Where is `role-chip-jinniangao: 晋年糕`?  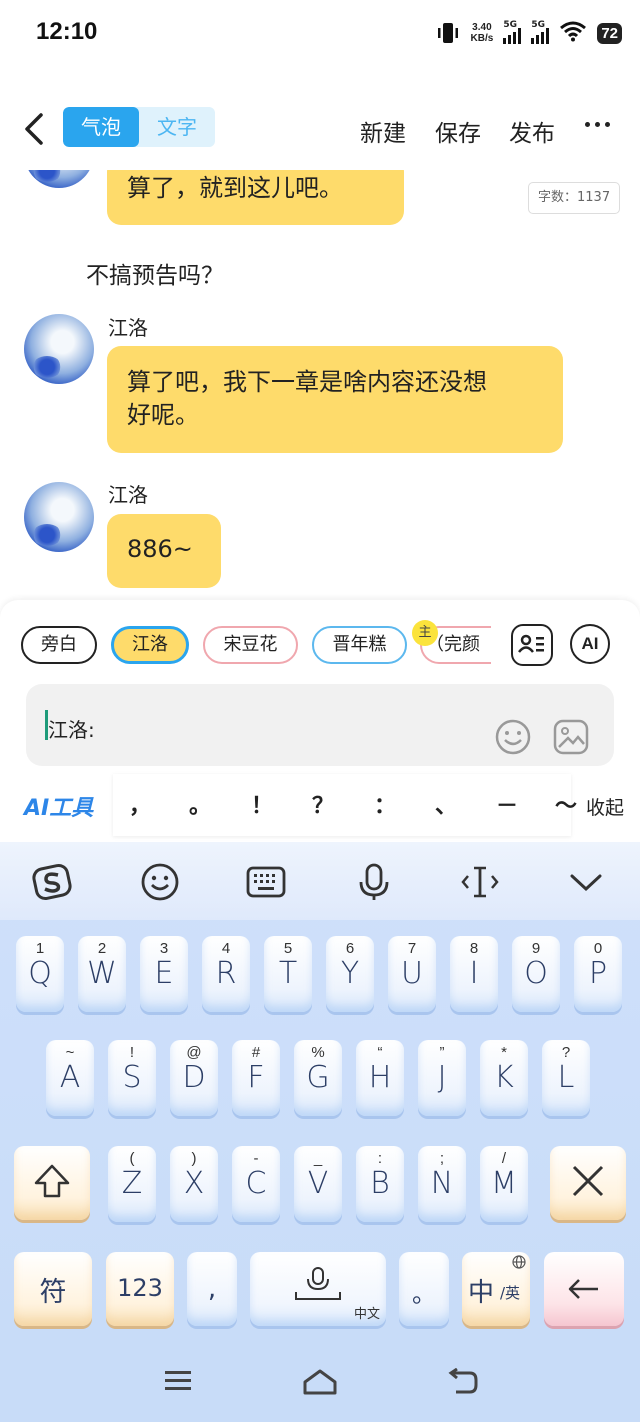 role-chip-jinniangao: 晋年糕 is located at coordinates (359, 645).